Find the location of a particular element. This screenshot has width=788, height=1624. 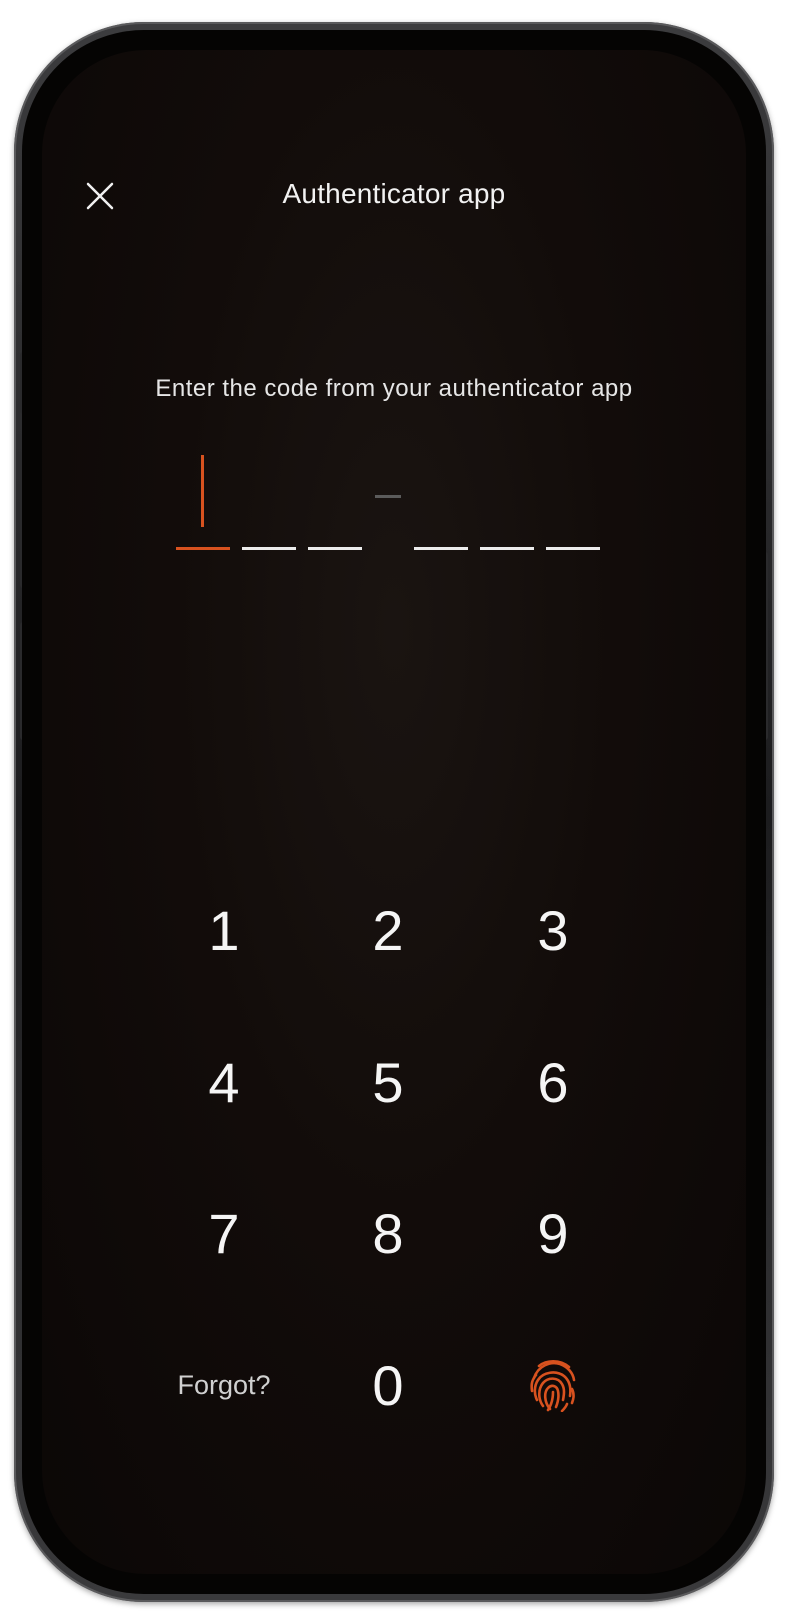

text-cursor is located at coordinates (202, 491).